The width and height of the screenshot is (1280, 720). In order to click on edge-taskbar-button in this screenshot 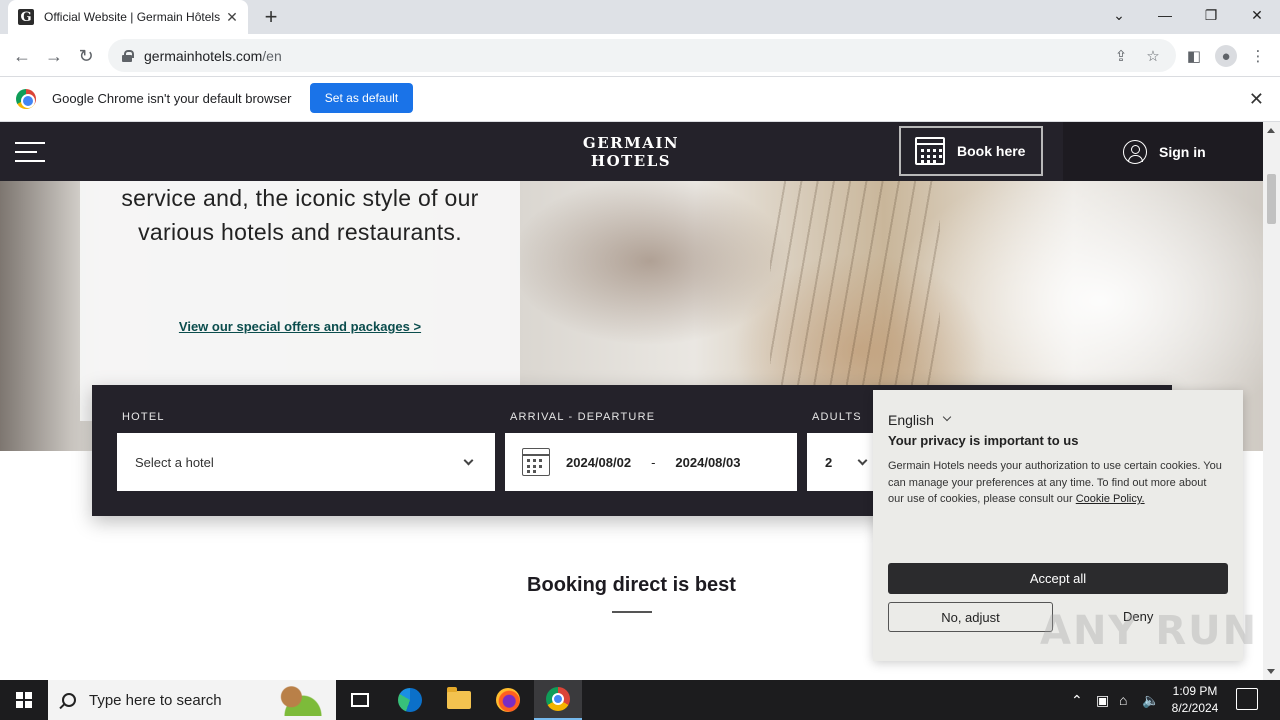, I will do `click(410, 700)`.